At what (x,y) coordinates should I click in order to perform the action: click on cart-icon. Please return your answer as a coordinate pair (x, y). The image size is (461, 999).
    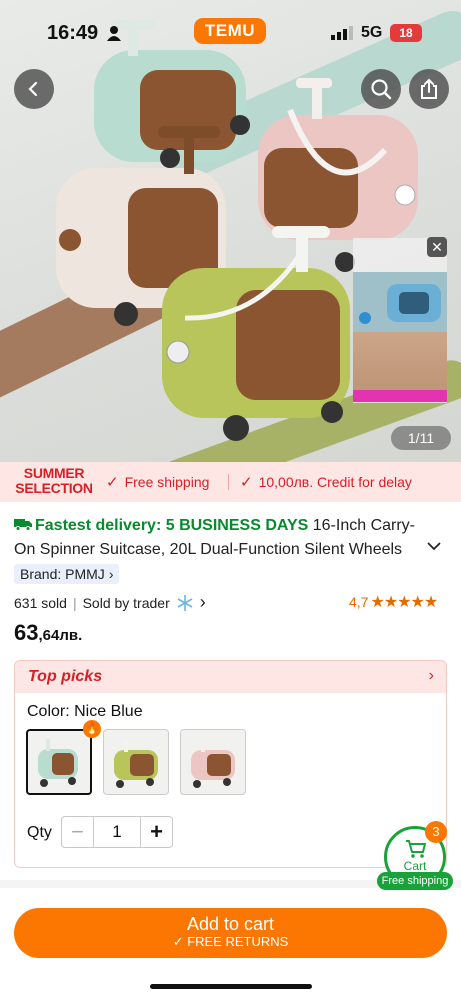
    Looking at the image, I should click on (416, 849).